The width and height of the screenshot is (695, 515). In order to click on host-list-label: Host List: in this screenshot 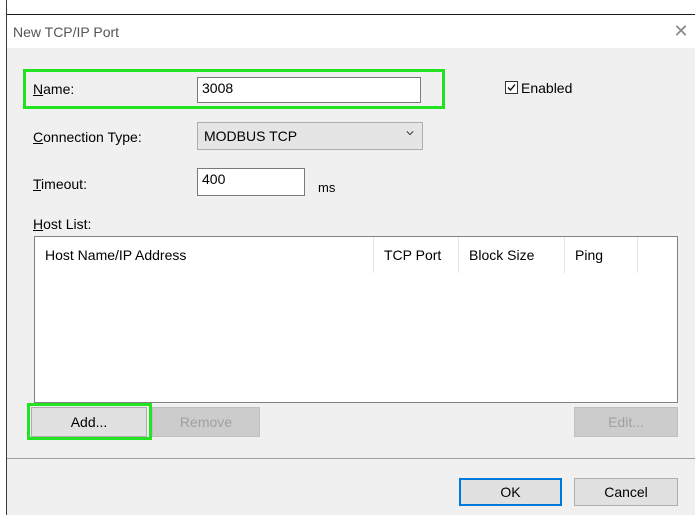, I will do `click(62, 224)`.